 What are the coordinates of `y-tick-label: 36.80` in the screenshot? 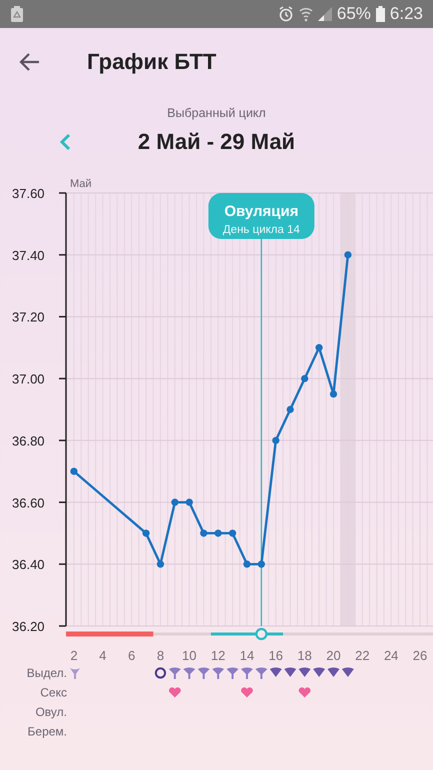 It's located at (28, 440).